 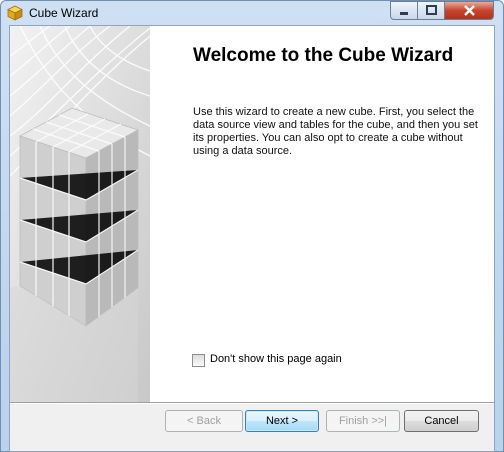 What do you see at coordinates (363, 421) in the screenshot?
I see `finish-button: Finish >>|` at bounding box center [363, 421].